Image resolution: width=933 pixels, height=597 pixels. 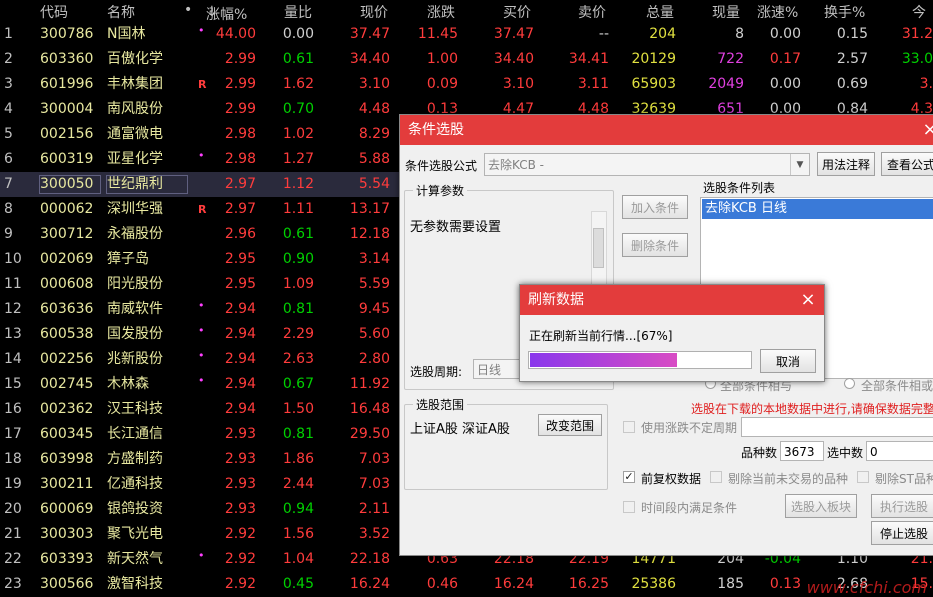 What do you see at coordinates (821, 506) in the screenshot?
I see `add-to-block-button: 选股入板块` at bounding box center [821, 506].